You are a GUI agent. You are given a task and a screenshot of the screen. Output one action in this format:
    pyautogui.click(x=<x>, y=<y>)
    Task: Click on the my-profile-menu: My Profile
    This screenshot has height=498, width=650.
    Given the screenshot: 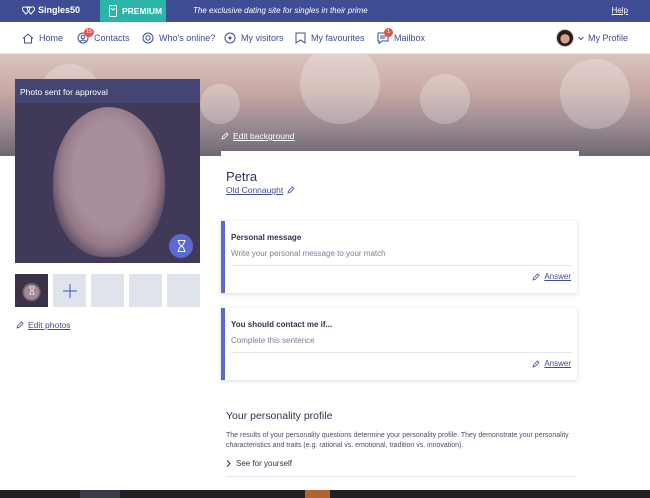 What is the action you would take?
    pyautogui.click(x=591, y=38)
    